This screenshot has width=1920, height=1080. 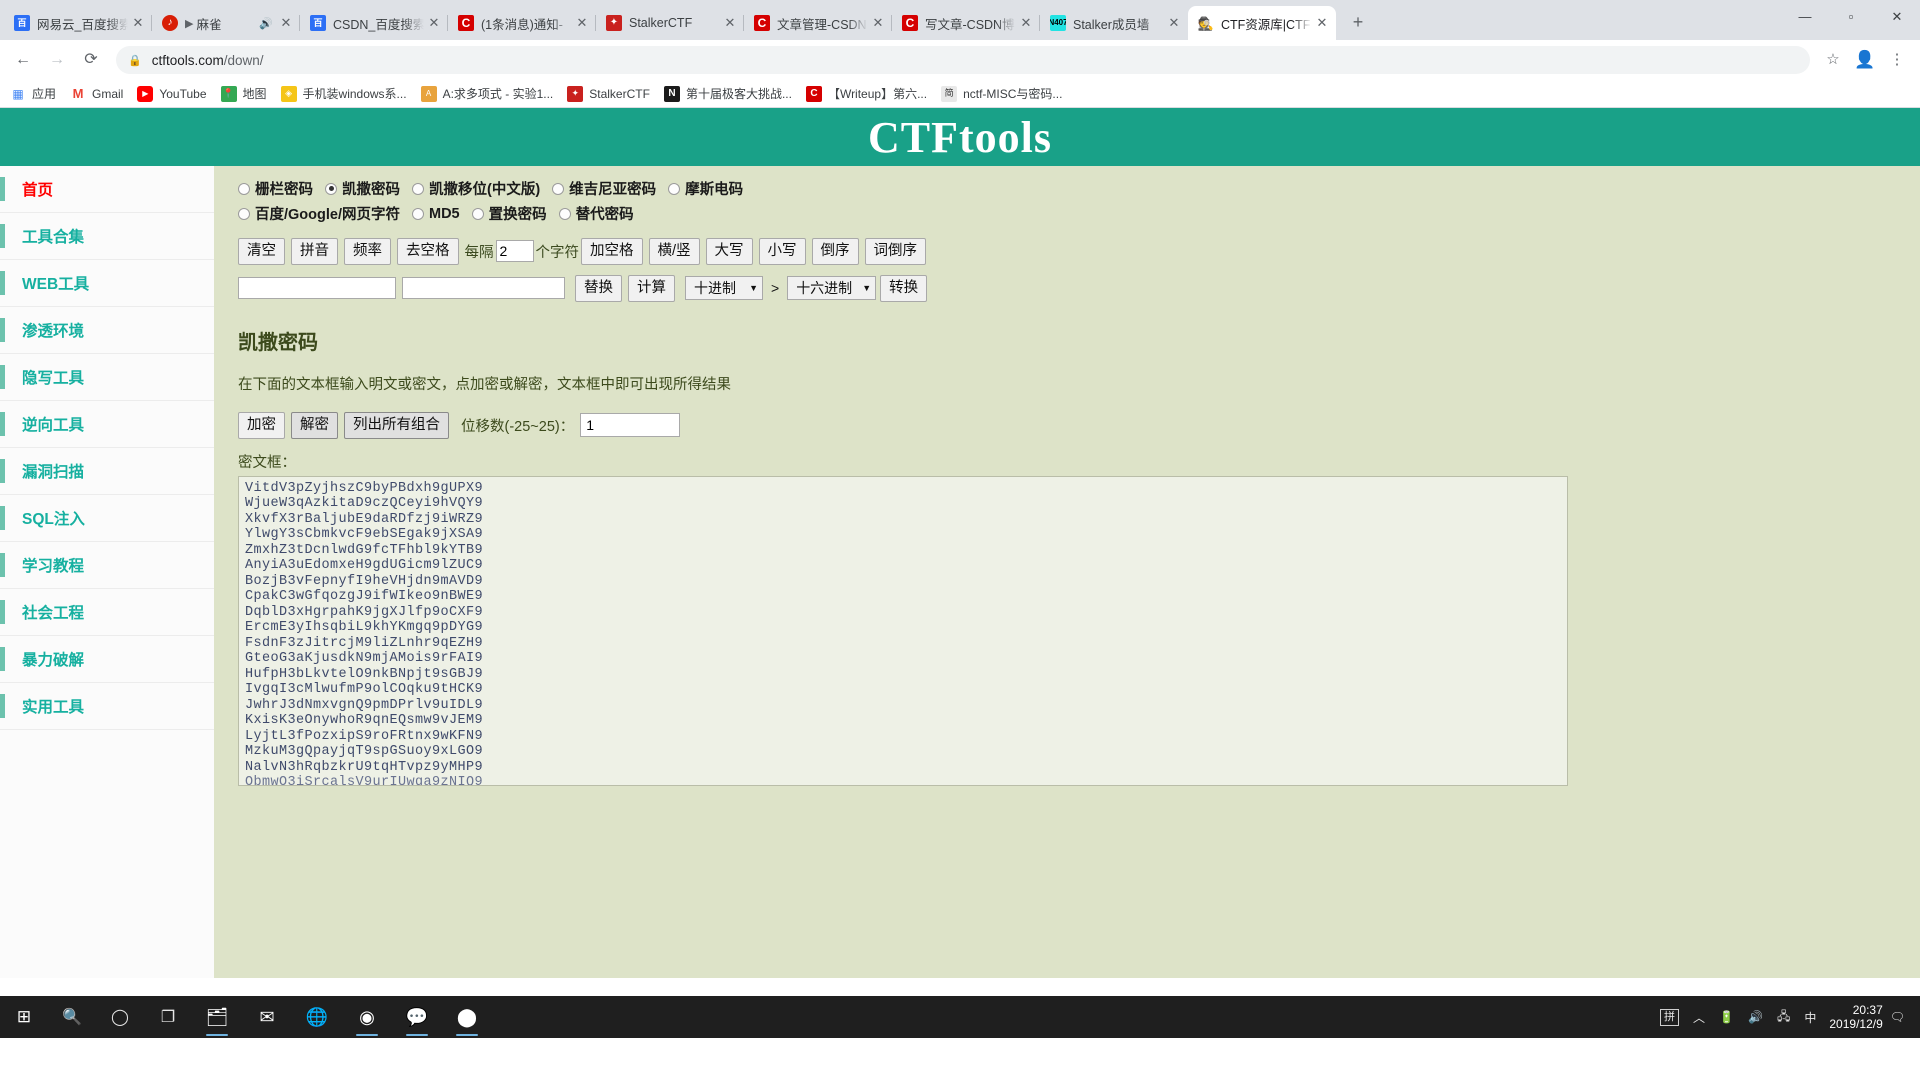 I want to click on bookmark-maps: 📍 地图, so click(x=243, y=93).